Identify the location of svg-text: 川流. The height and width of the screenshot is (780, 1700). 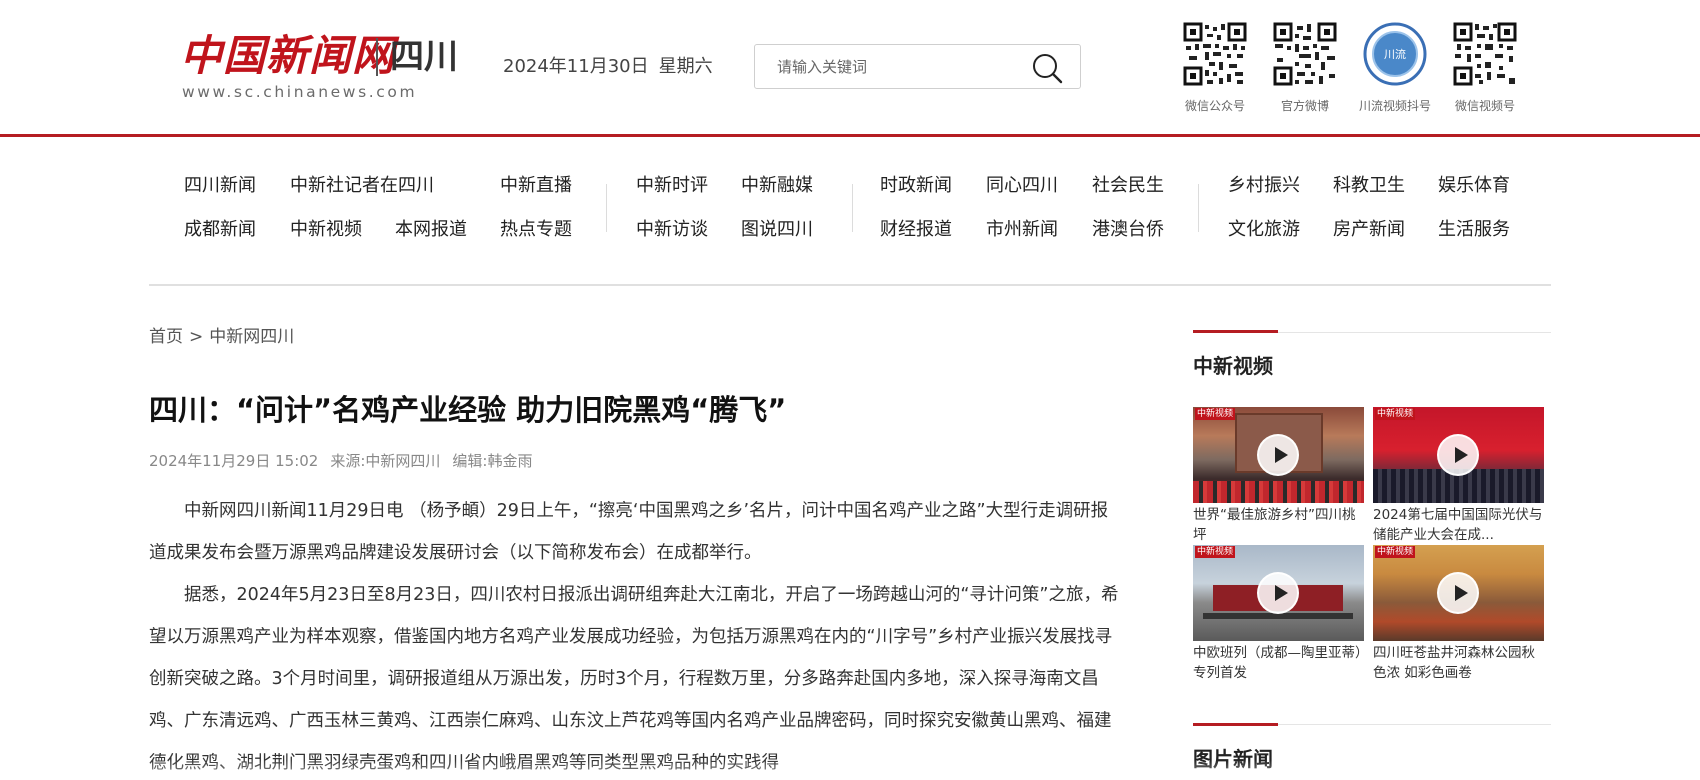
(1395, 54).